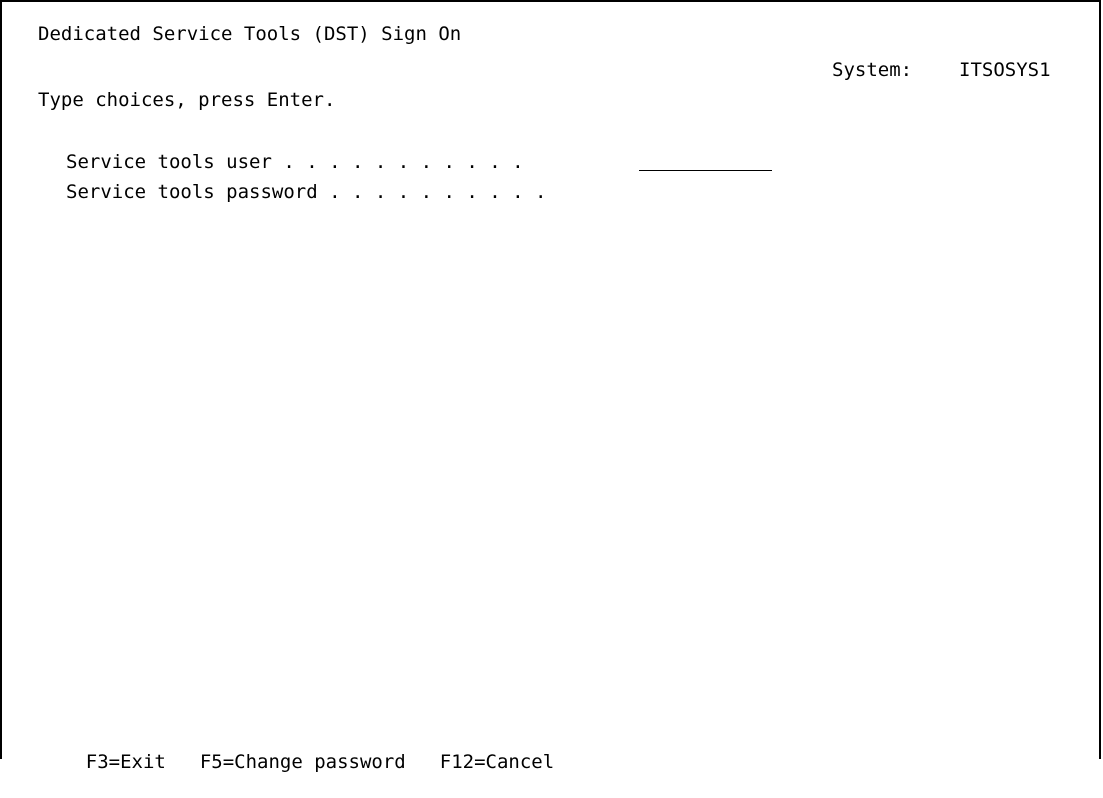 This screenshot has width=1103, height=798. Describe the element at coordinates (705, 162) in the screenshot. I see `user-input` at that location.